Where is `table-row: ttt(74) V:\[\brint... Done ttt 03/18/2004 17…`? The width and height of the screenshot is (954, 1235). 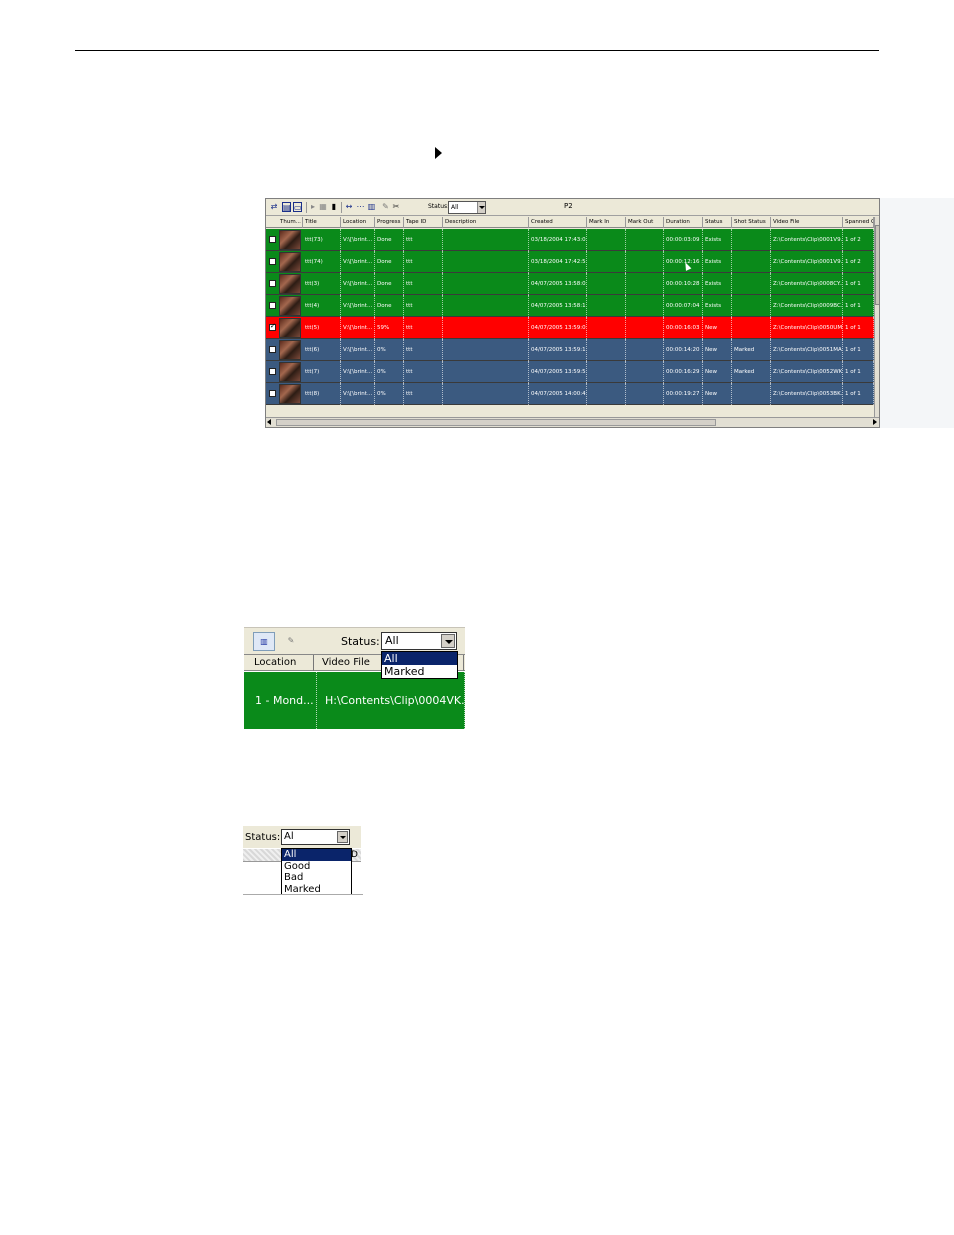 table-row: ttt(74) V:\[\brint... Done ttt 03/18/2004 17… is located at coordinates (570, 262).